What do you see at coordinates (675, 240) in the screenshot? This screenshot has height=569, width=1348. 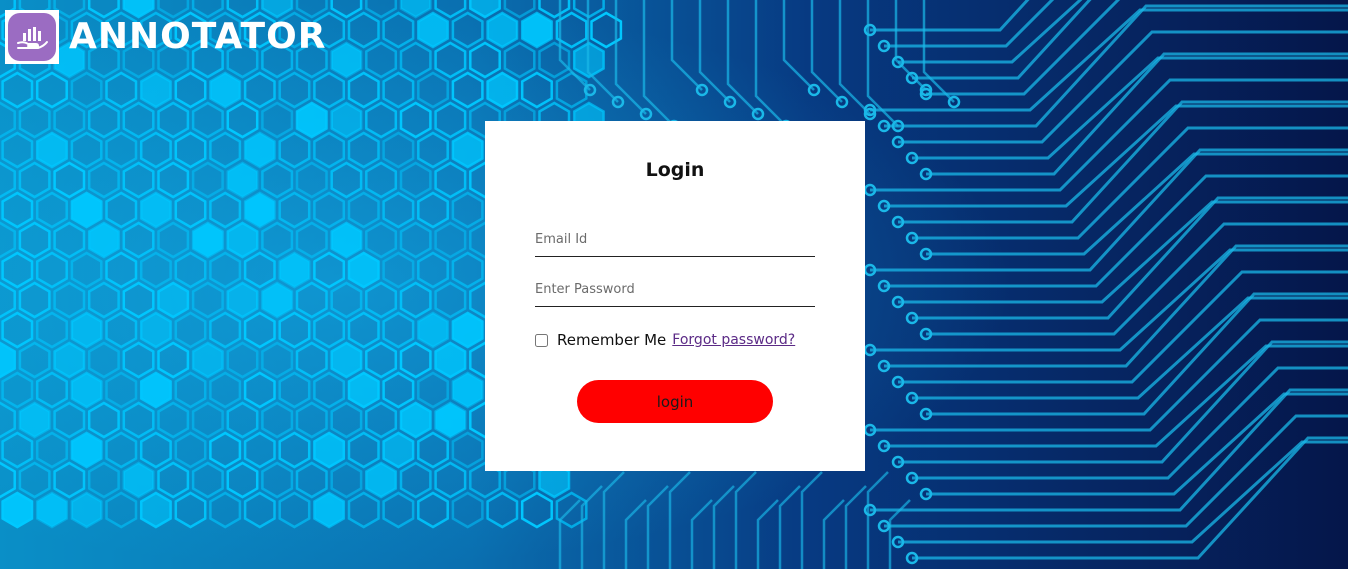 I see `email-field` at bounding box center [675, 240].